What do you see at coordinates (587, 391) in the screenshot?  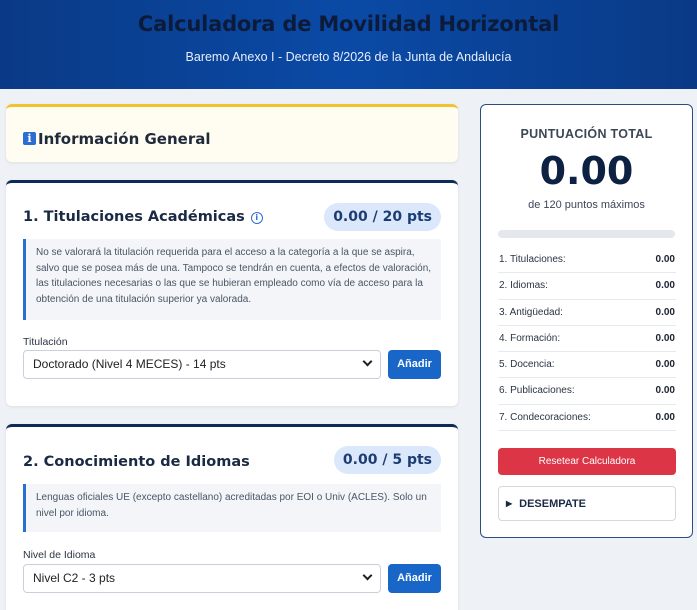 I see `breakdown-row: 6. Publicaciones: 0.00` at bounding box center [587, 391].